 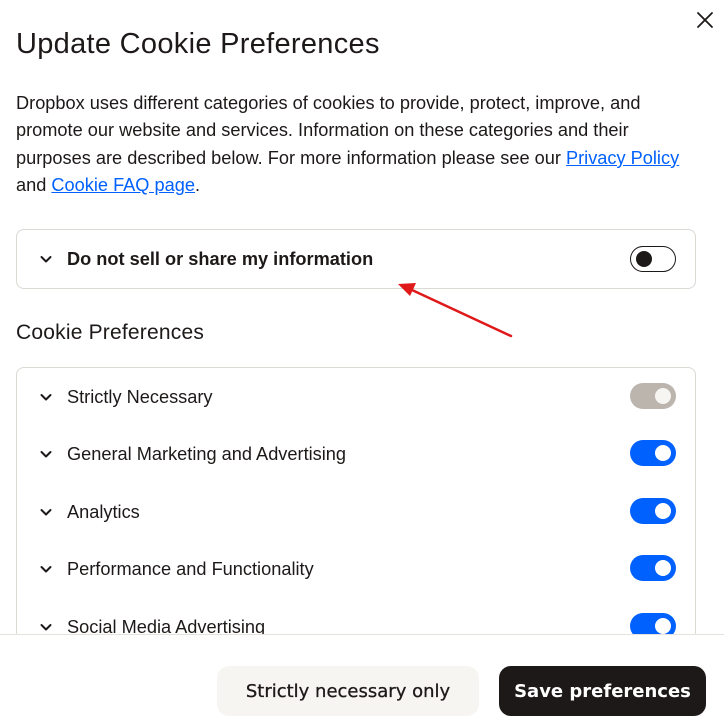 I want to click on analytics-toggle, so click(x=653, y=511).